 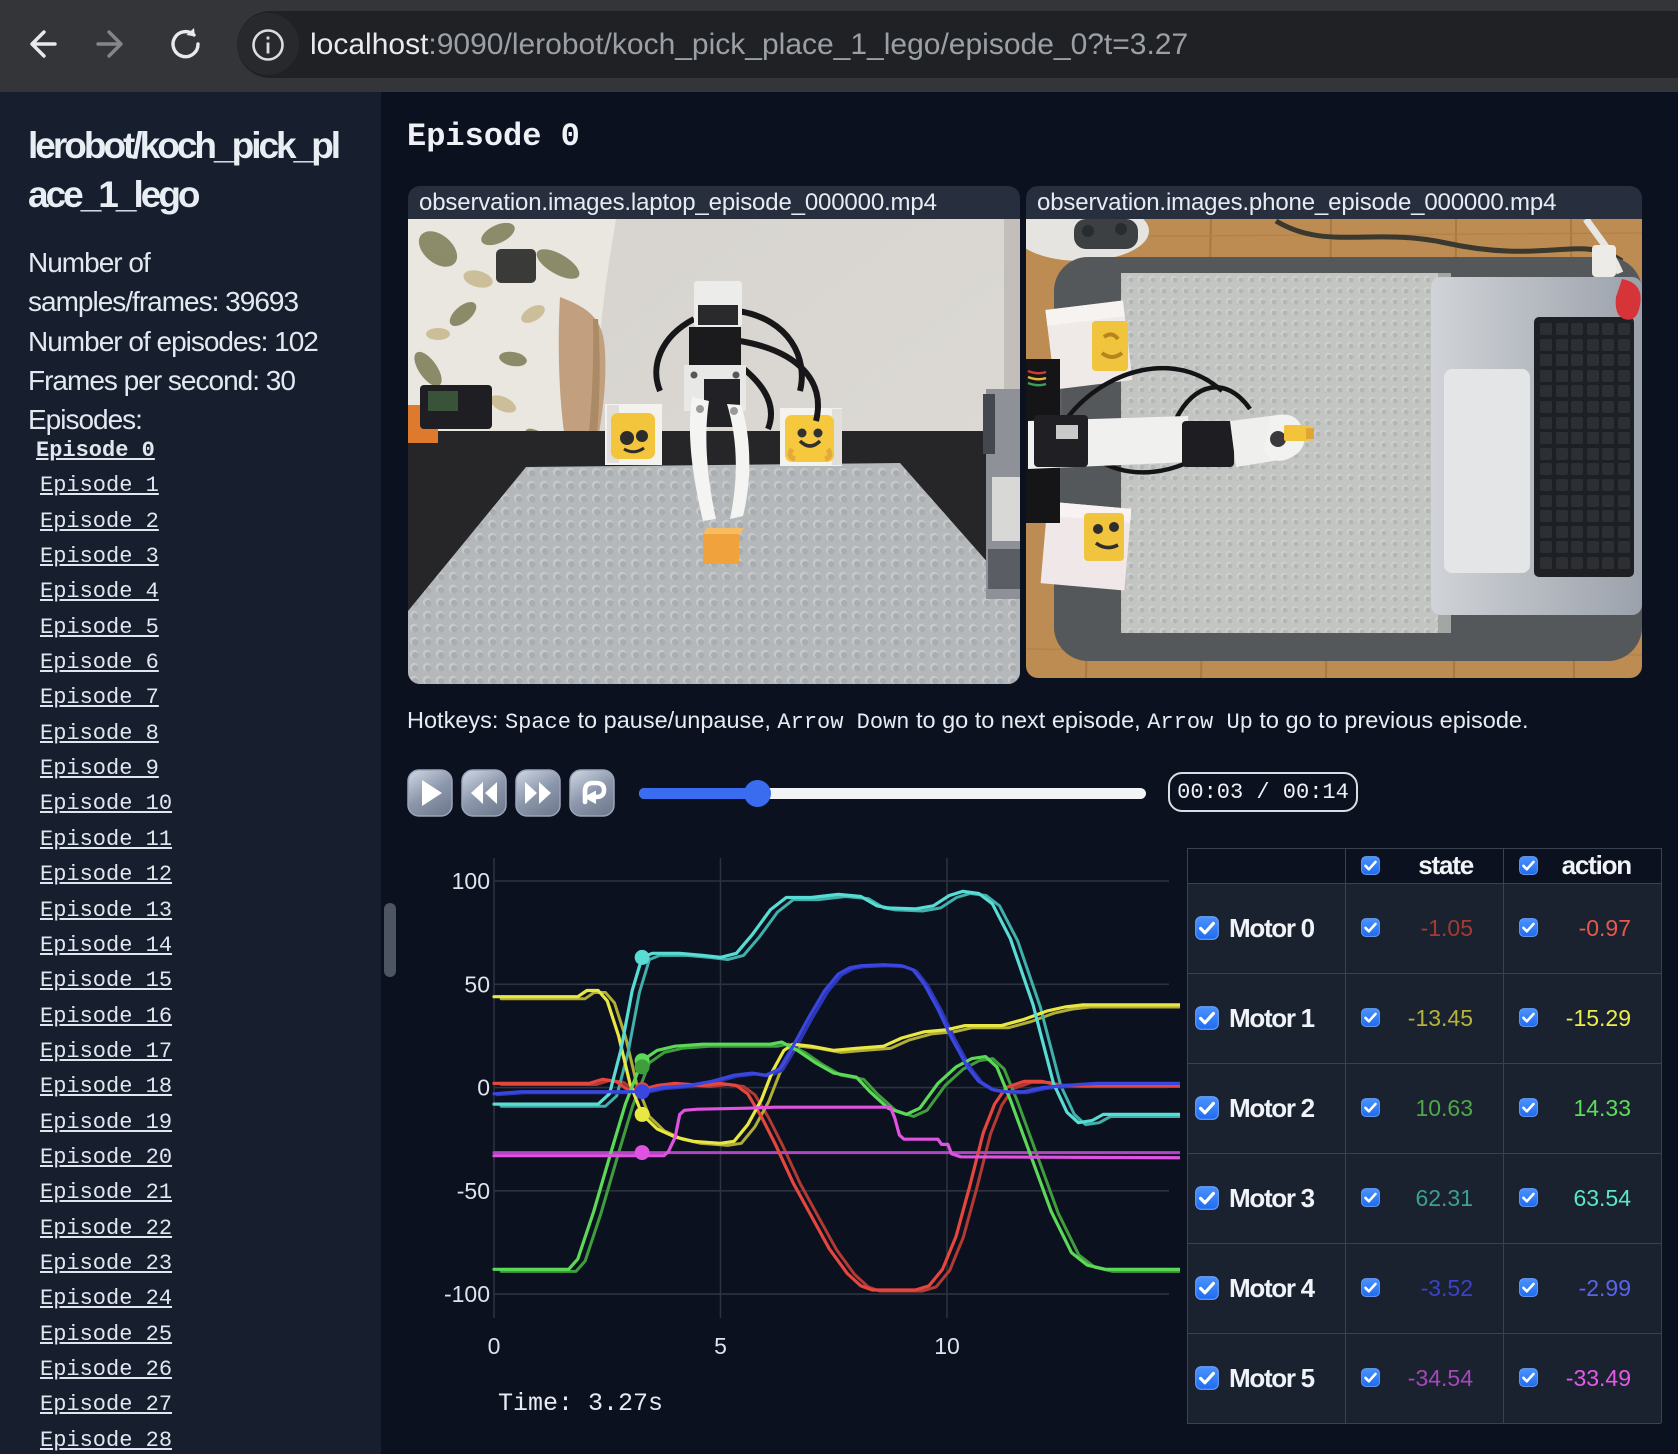 What do you see at coordinates (471, 881) in the screenshot?
I see `svg-text: 100` at bounding box center [471, 881].